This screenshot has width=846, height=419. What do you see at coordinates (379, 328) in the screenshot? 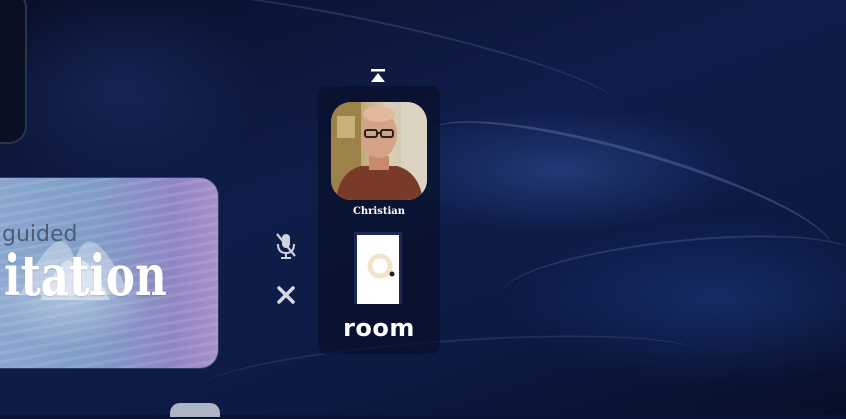
I see `room-label: room` at bounding box center [379, 328].